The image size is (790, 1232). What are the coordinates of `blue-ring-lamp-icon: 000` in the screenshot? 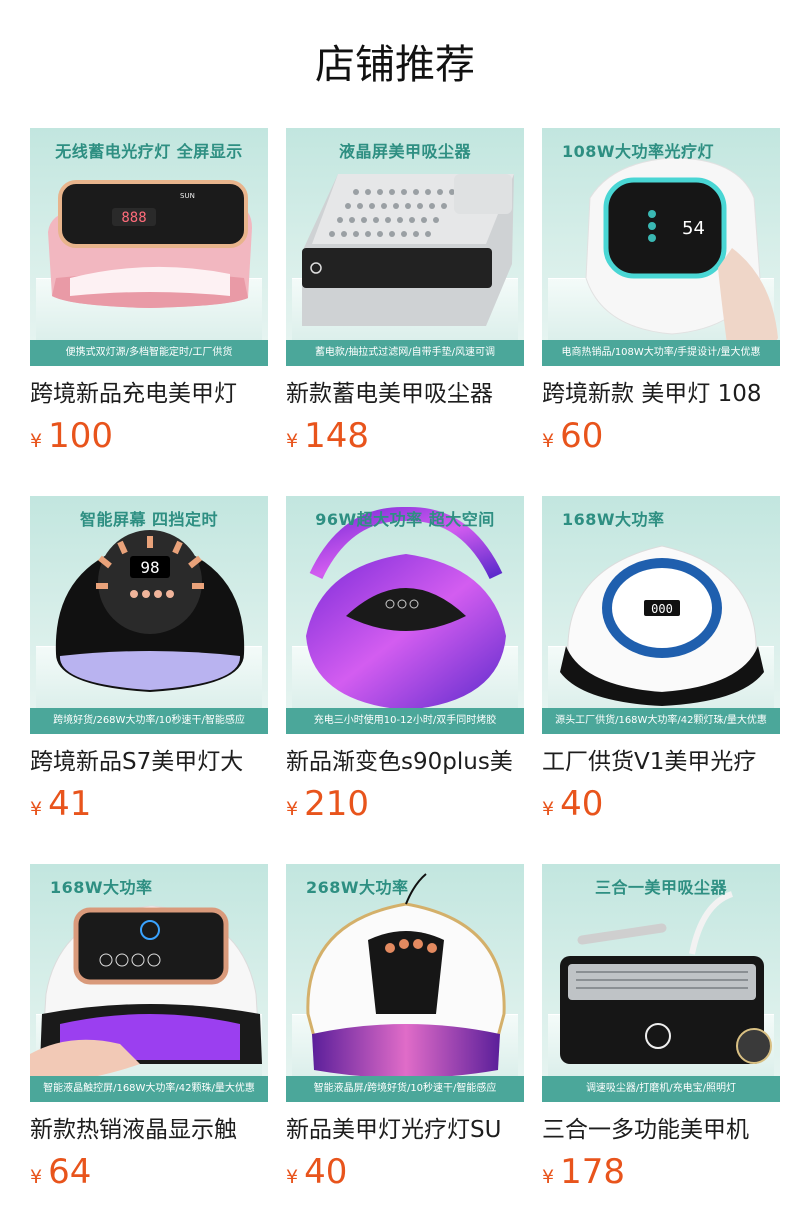 It's located at (662, 625).